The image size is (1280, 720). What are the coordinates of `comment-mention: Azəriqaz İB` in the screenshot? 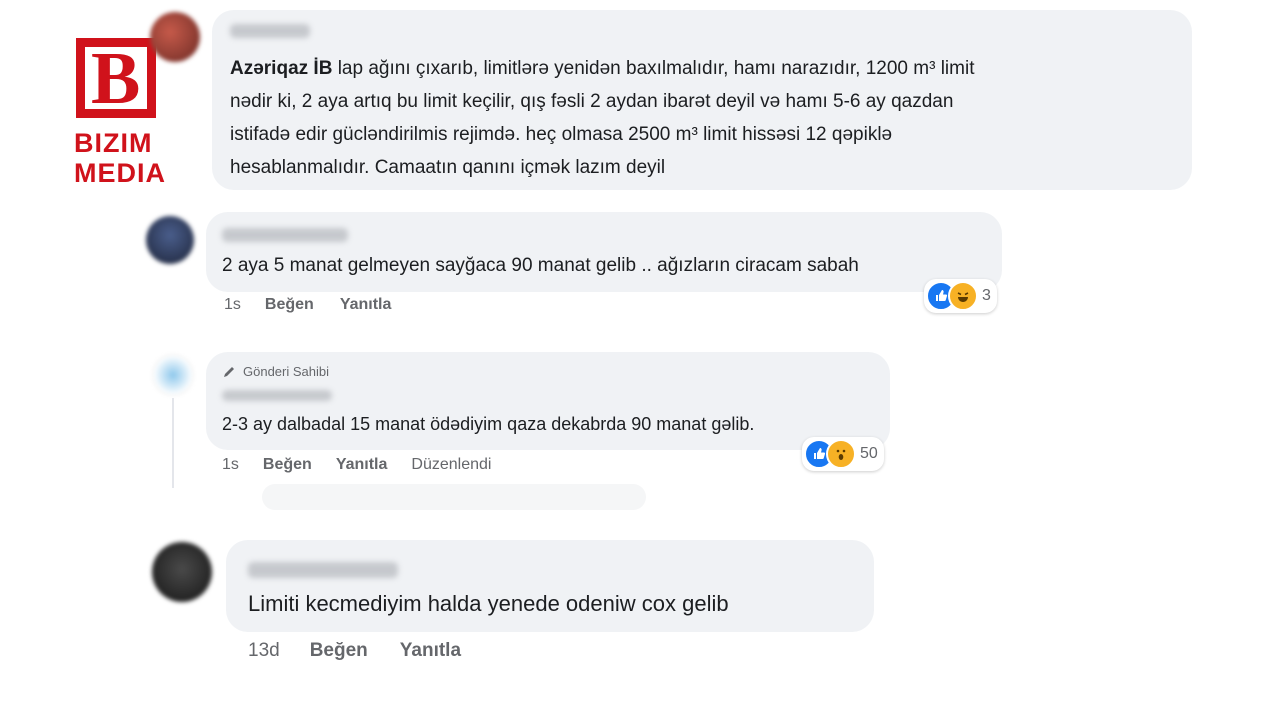 It's located at (281, 68).